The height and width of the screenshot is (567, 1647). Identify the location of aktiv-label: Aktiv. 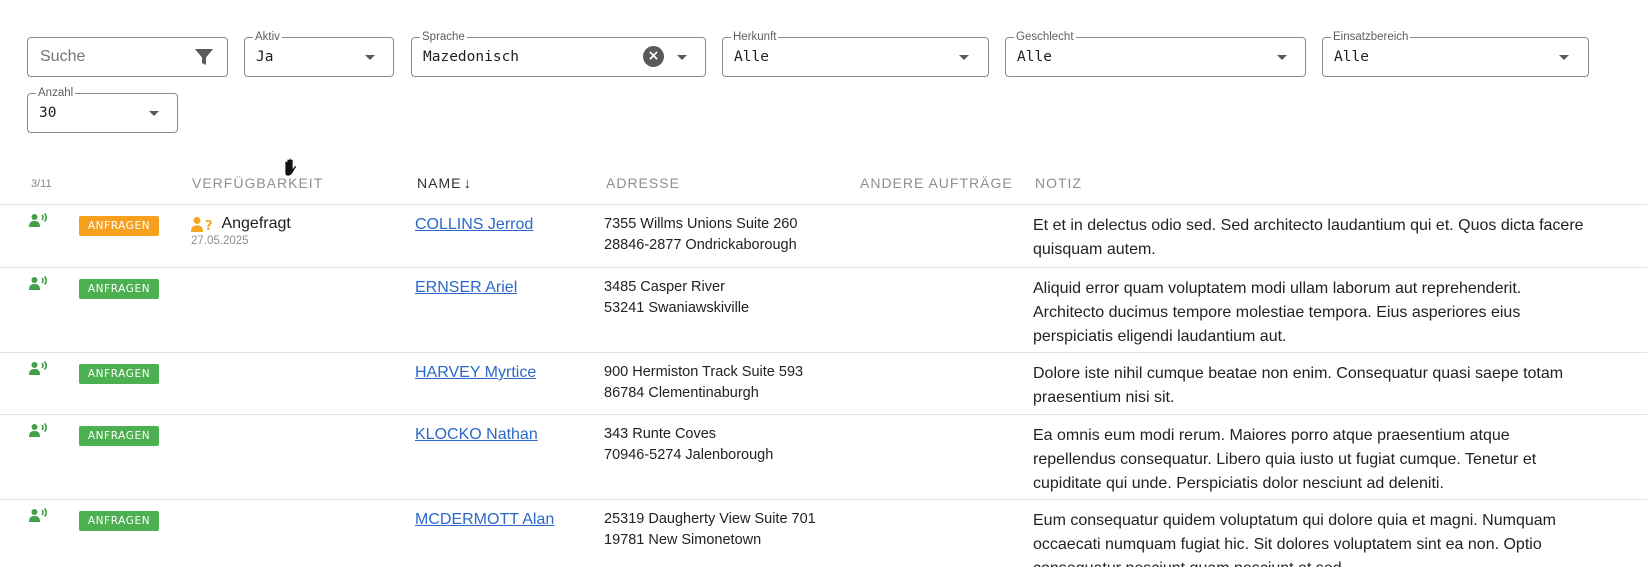
(267, 37).